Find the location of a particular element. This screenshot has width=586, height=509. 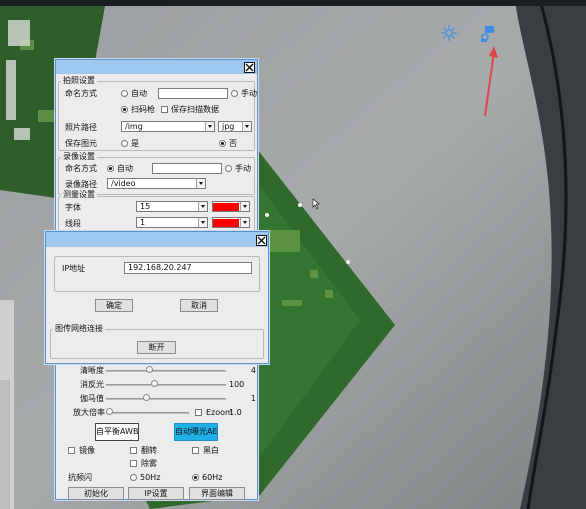

mirror-label: 镜像 is located at coordinates (87, 450).